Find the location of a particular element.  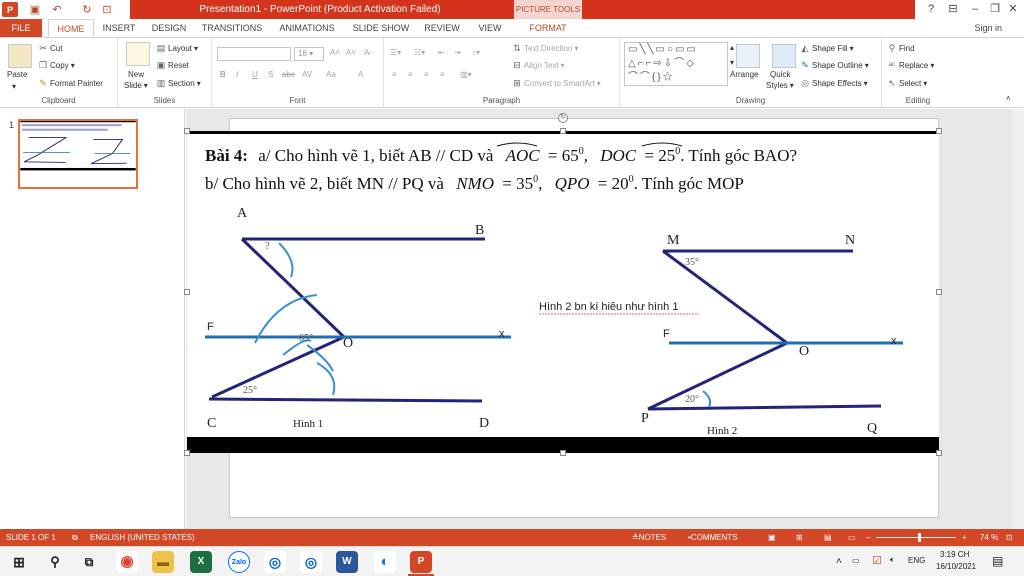

quick-styles-icon is located at coordinates (784, 56).